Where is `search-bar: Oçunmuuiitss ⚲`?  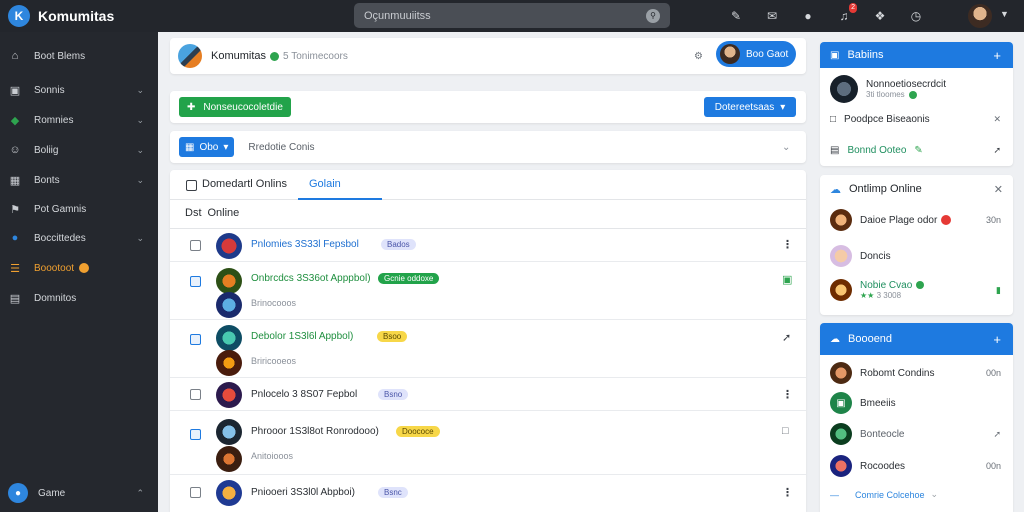
search-bar: Oçunmuuiitss ⚲ is located at coordinates (512, 15).